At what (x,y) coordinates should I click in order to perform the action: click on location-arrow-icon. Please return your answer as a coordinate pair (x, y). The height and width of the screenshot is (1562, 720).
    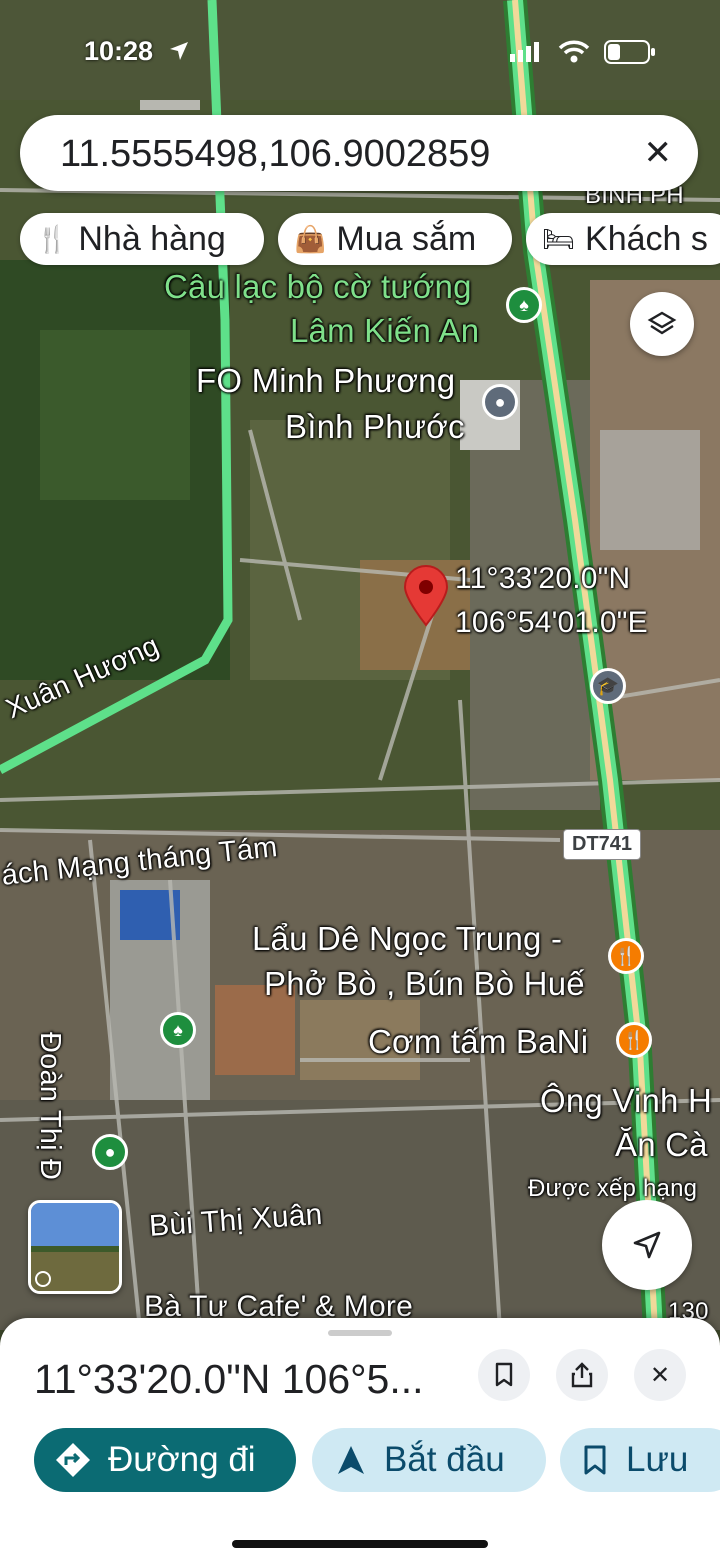
    Looking at the image, I should click on (179, 51).